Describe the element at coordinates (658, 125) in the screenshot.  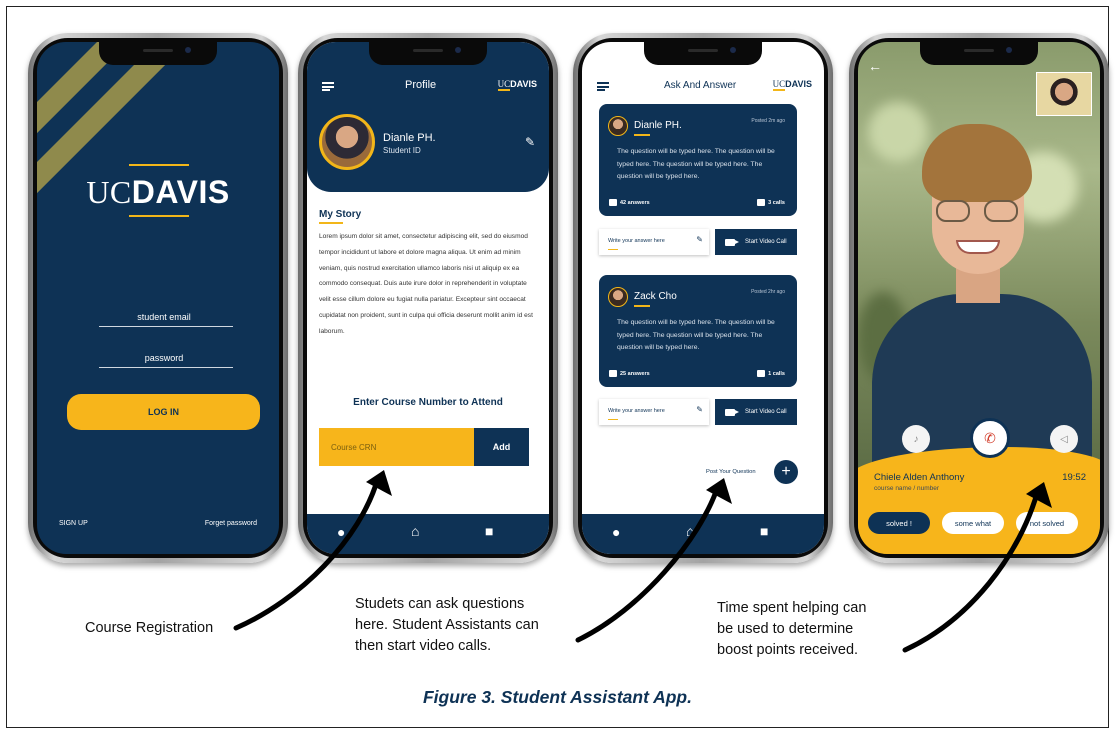
I see `question-author: Dianle PH.` at that location.